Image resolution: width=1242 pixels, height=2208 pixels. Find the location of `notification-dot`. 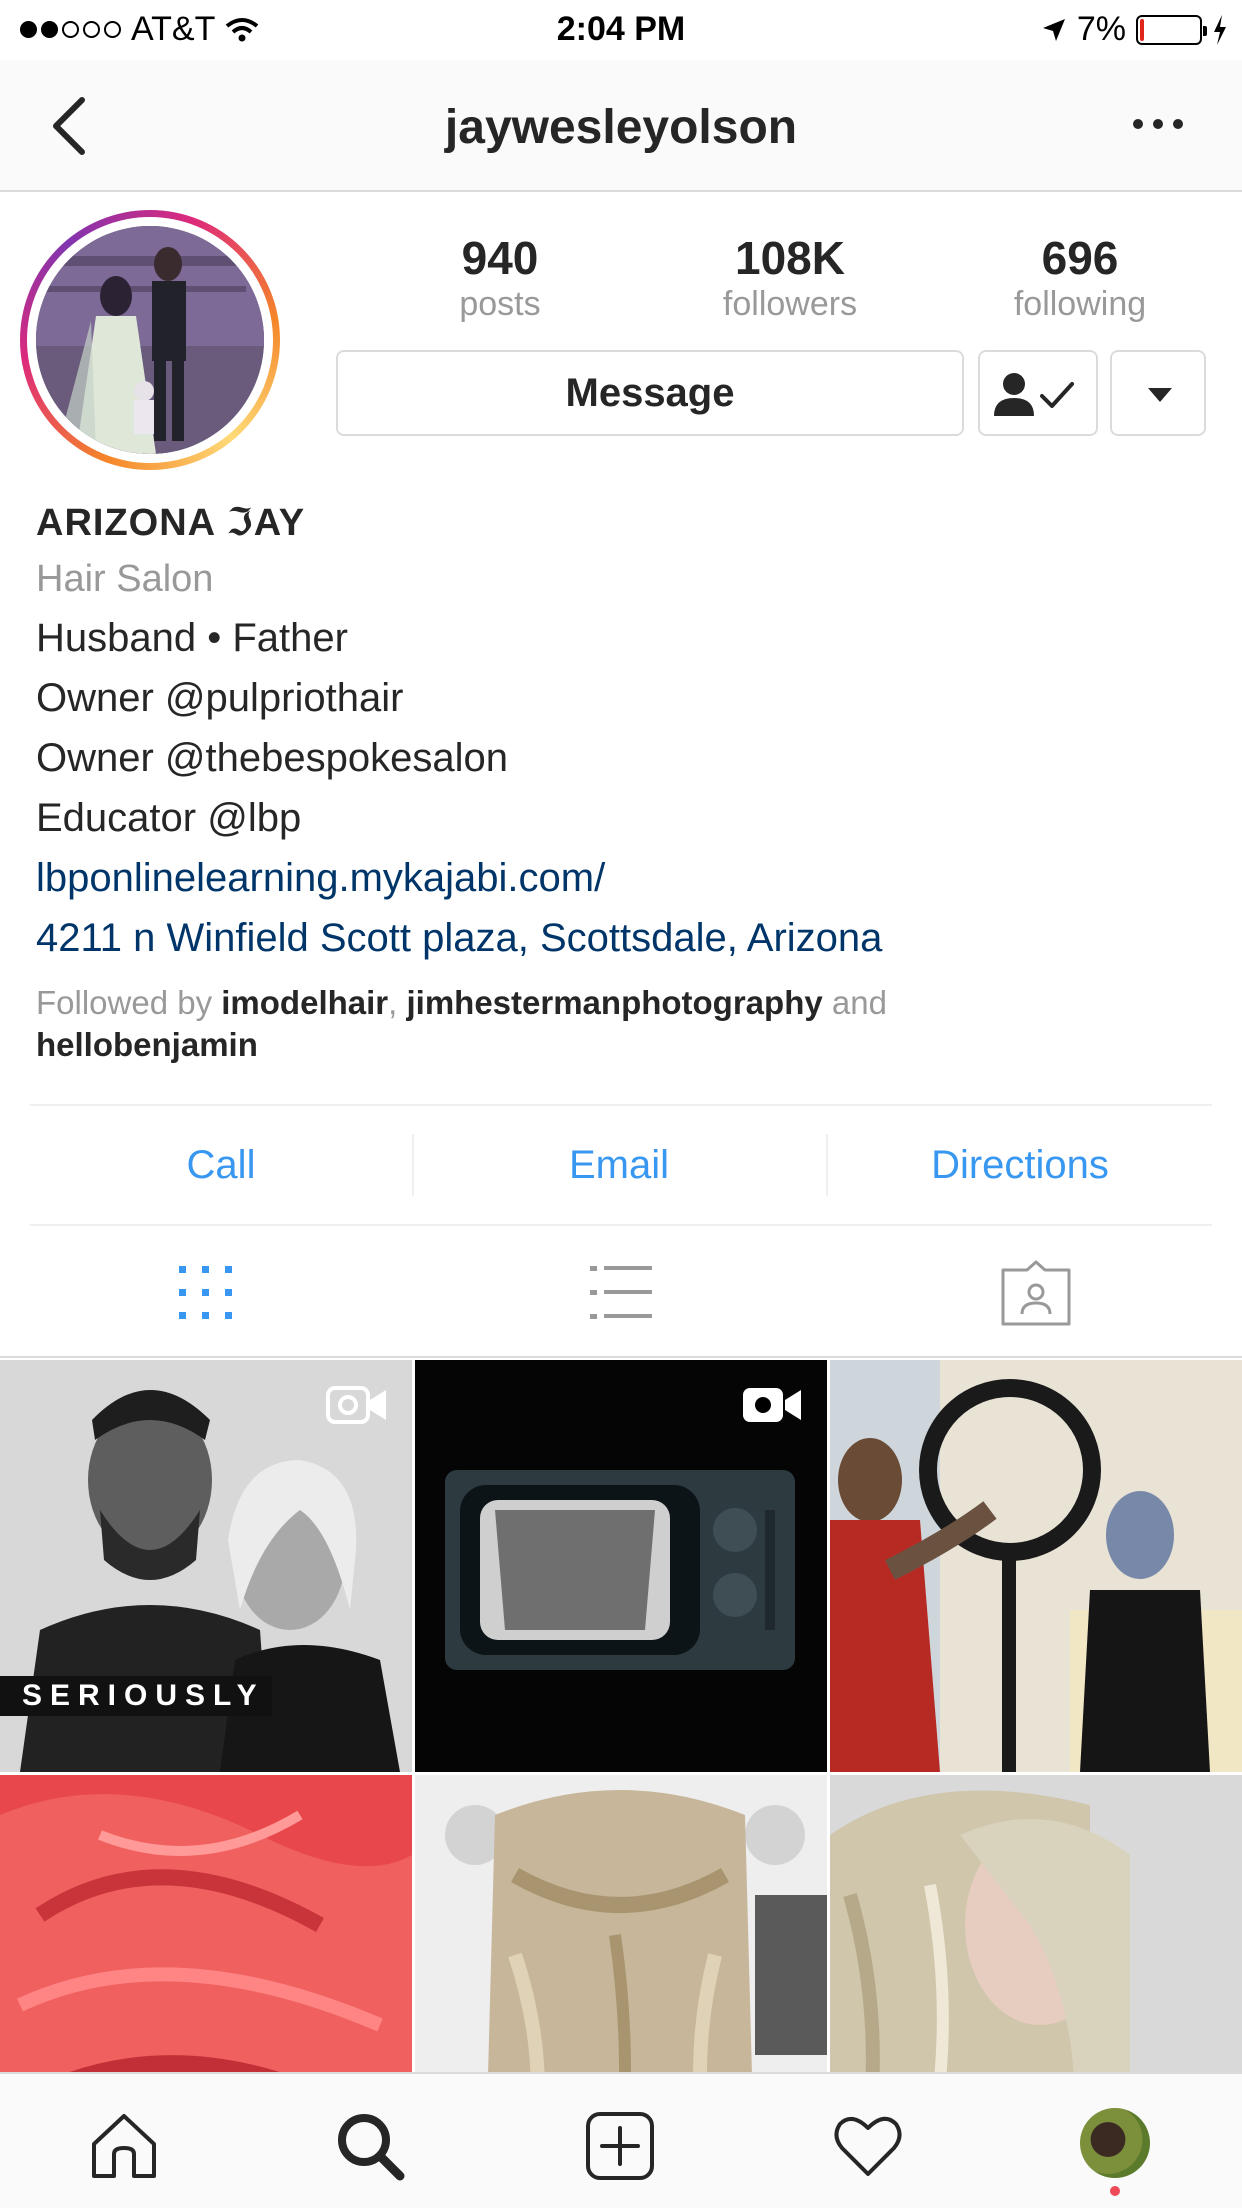

notification-dot is located at coordinates (1115, 2191).